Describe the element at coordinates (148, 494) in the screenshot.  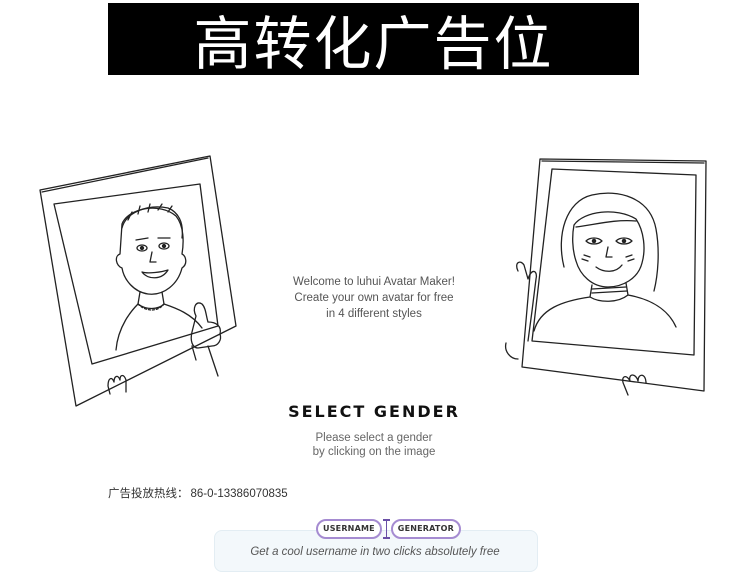
I see `hotline-label: 广告投放热线：` at that location.